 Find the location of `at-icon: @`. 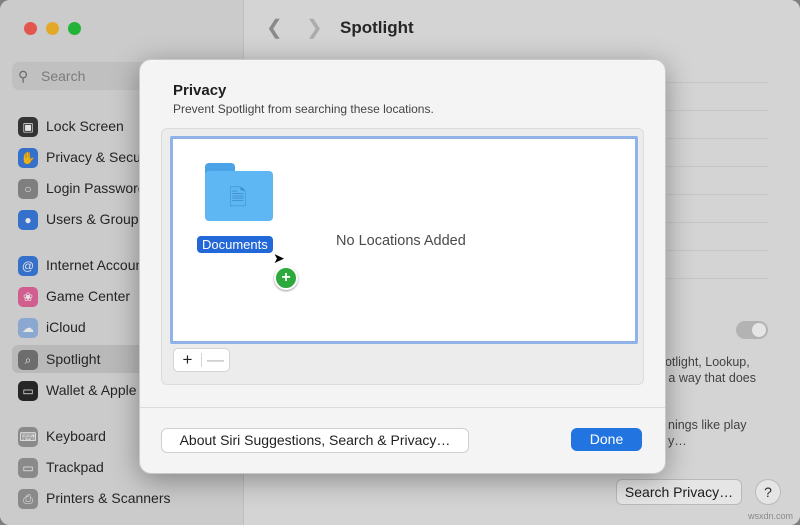

at-icon: @ is located at coordinates (28, 266).